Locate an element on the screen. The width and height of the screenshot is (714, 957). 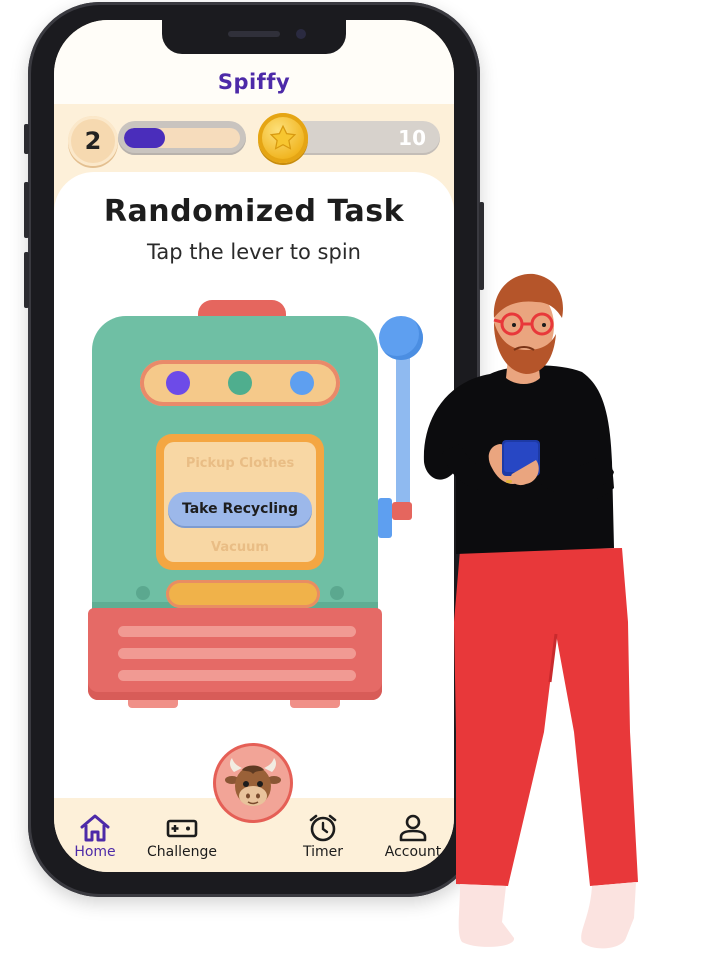
page-title: Randomized Task is located at coordinates (254, 211).